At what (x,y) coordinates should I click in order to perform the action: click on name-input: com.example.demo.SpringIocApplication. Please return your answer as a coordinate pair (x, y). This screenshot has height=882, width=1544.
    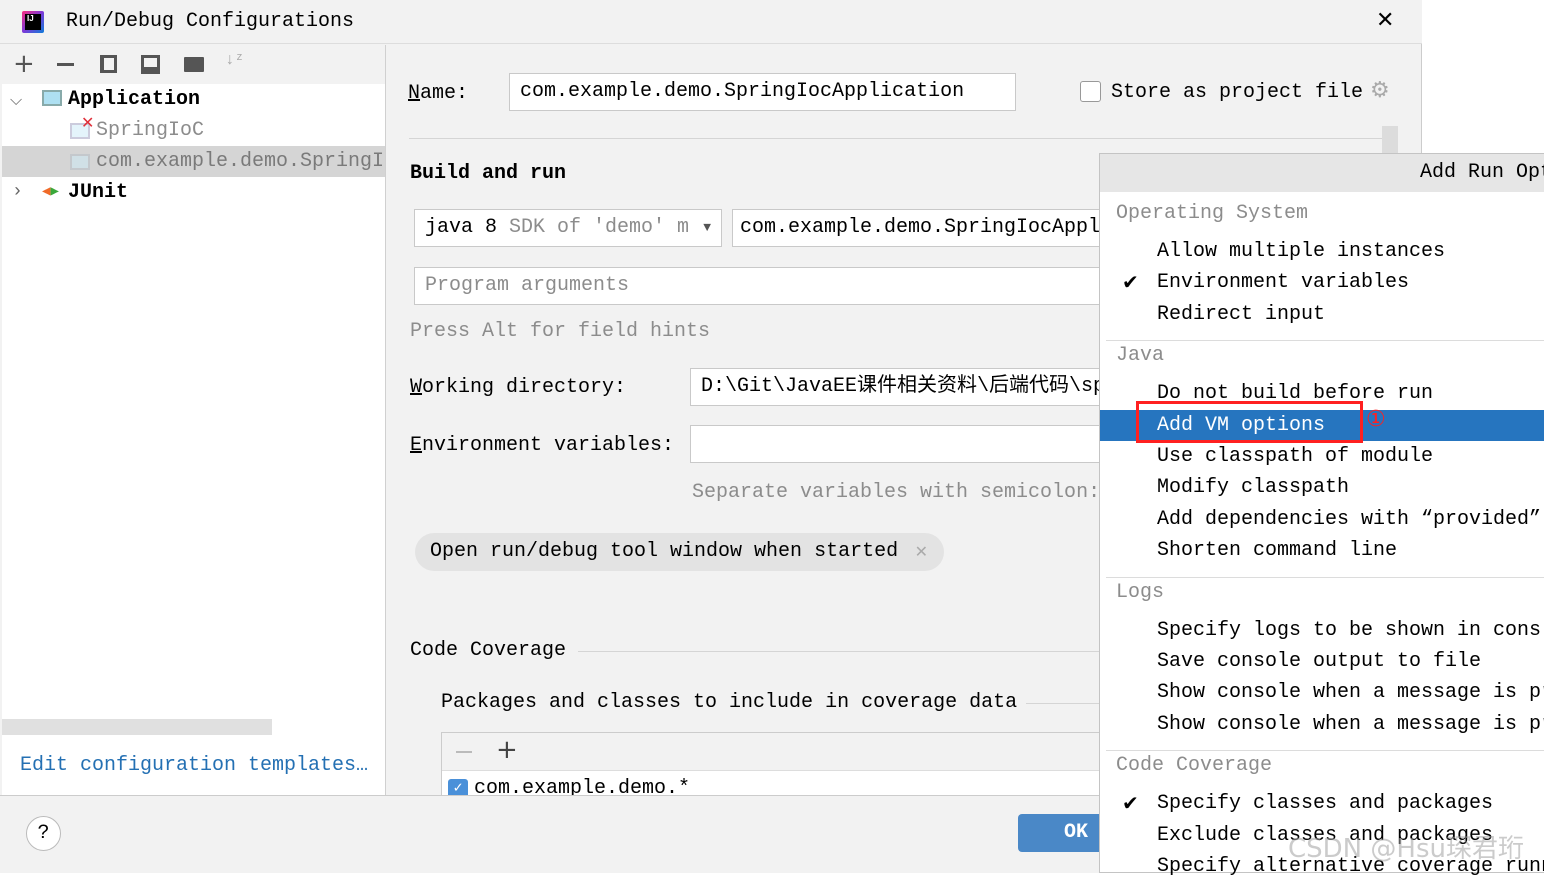
    Looking at the image, I should click on (762, 92).